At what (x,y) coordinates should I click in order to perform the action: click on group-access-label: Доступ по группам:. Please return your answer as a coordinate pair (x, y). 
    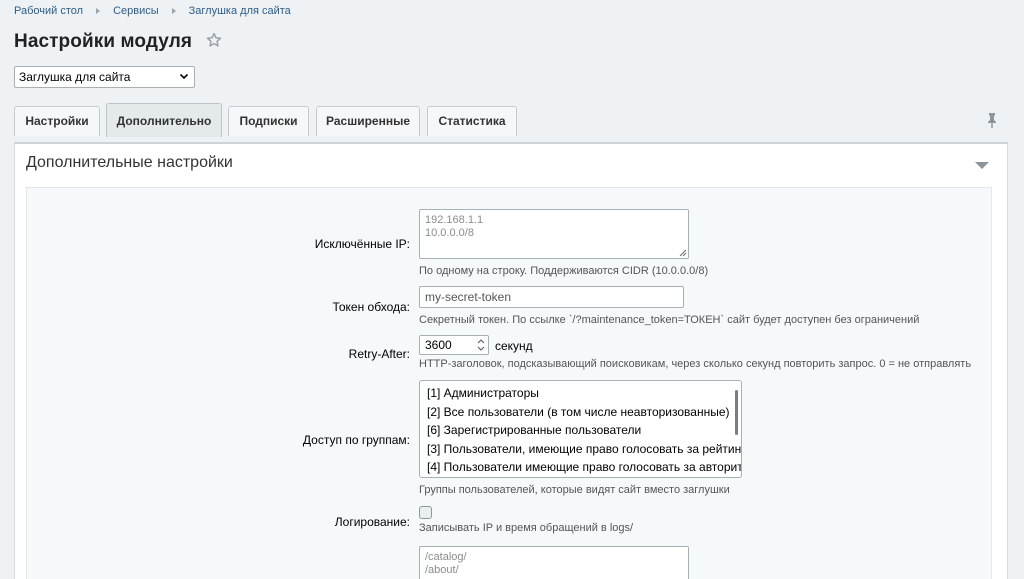
    Looking at the image, I should click on (356, 440).